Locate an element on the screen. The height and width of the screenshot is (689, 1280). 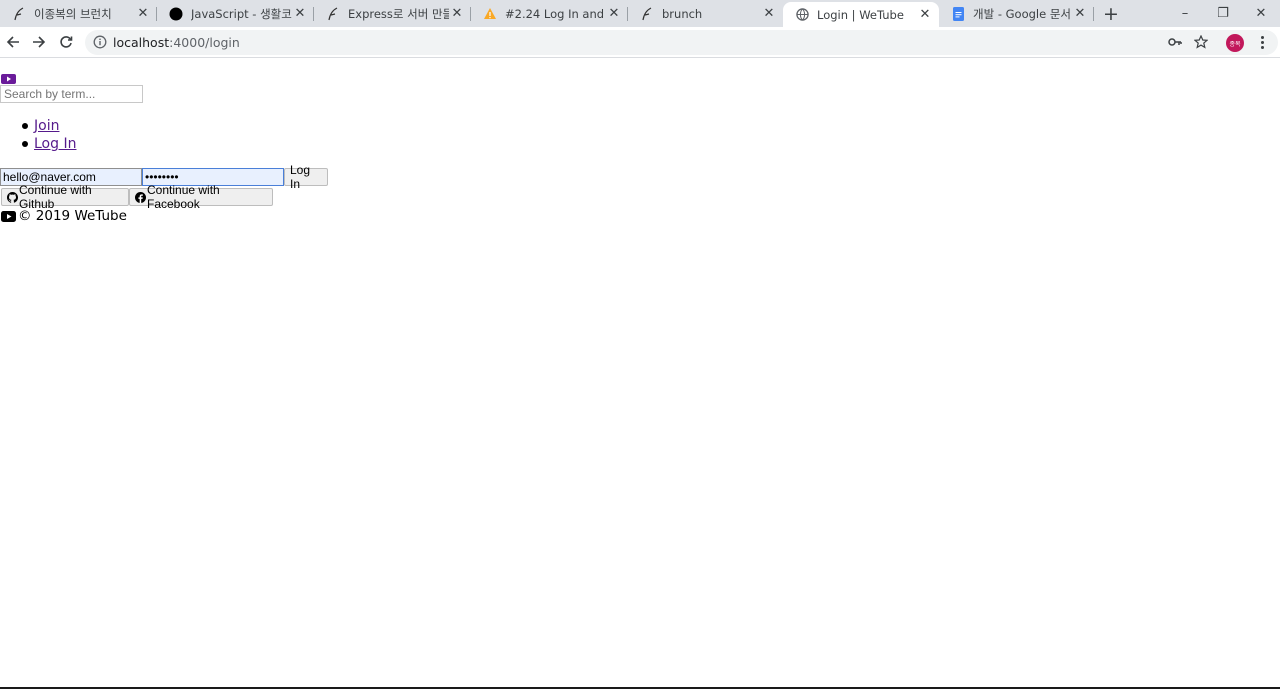
tab-title: 이종복의 브런치 is located at coordinates (73, 13).